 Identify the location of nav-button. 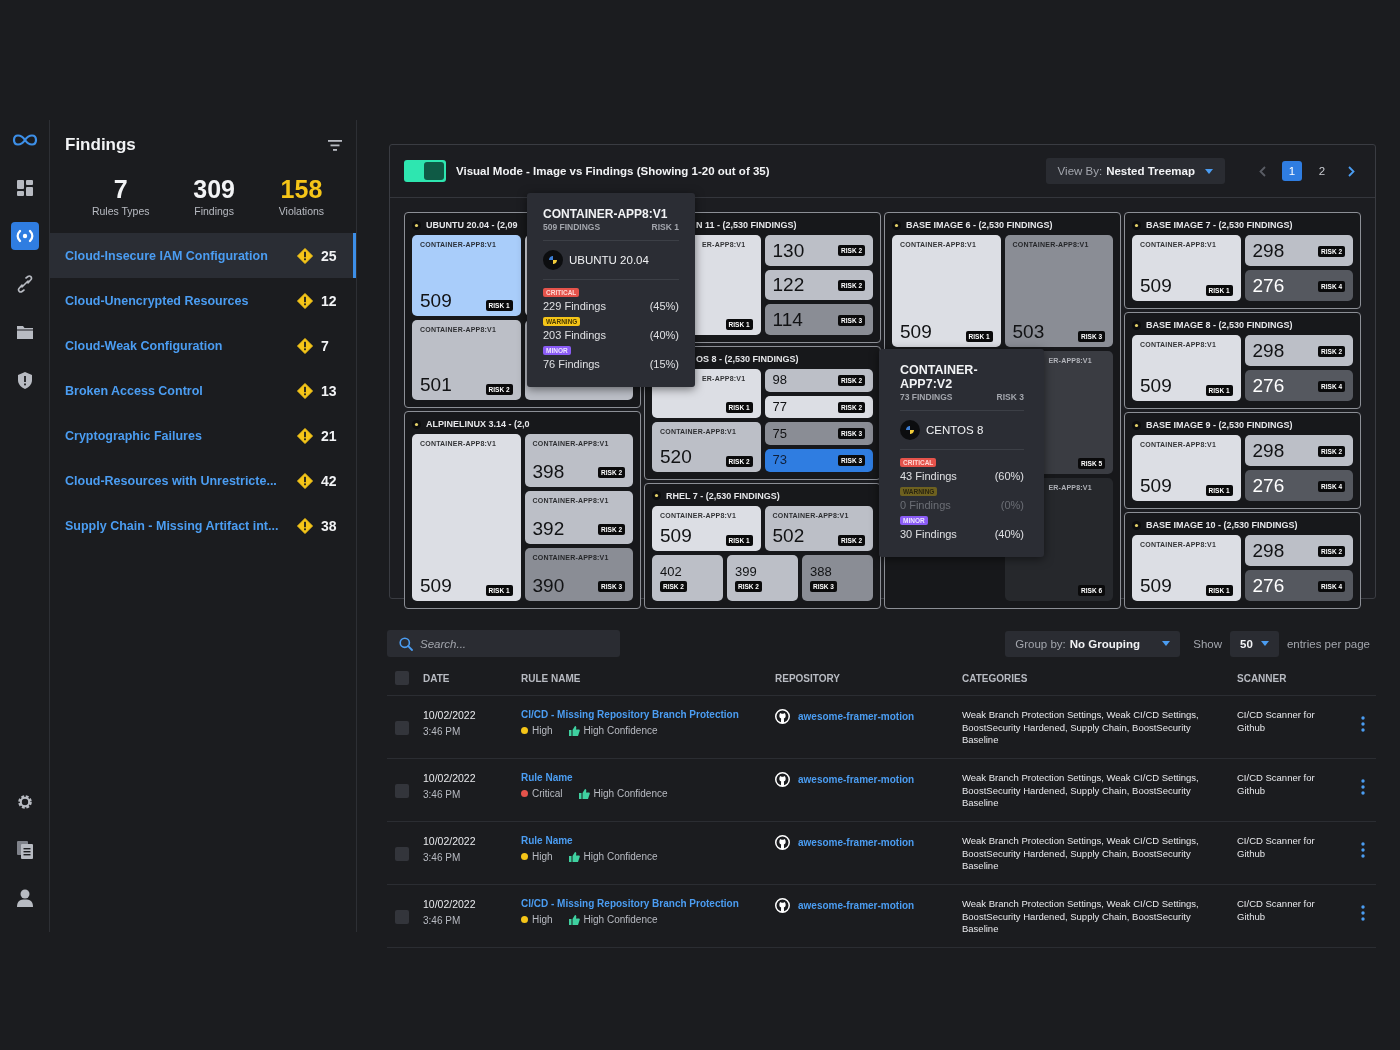
(24, 236).